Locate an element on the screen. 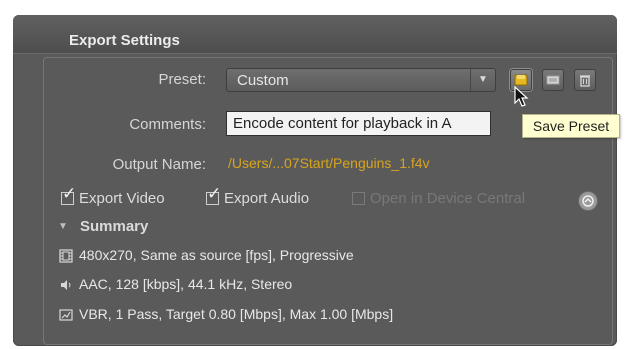  mouse-cursor-icon is located at coordinates (521, 96).